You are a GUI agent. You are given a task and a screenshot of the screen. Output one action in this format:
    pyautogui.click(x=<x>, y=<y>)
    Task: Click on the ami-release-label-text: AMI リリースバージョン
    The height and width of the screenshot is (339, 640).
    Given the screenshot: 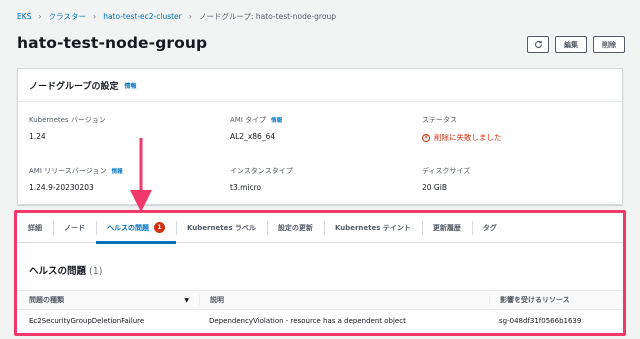 What is the action you would take?
    pyautogui.click(x=68, y=171)
    